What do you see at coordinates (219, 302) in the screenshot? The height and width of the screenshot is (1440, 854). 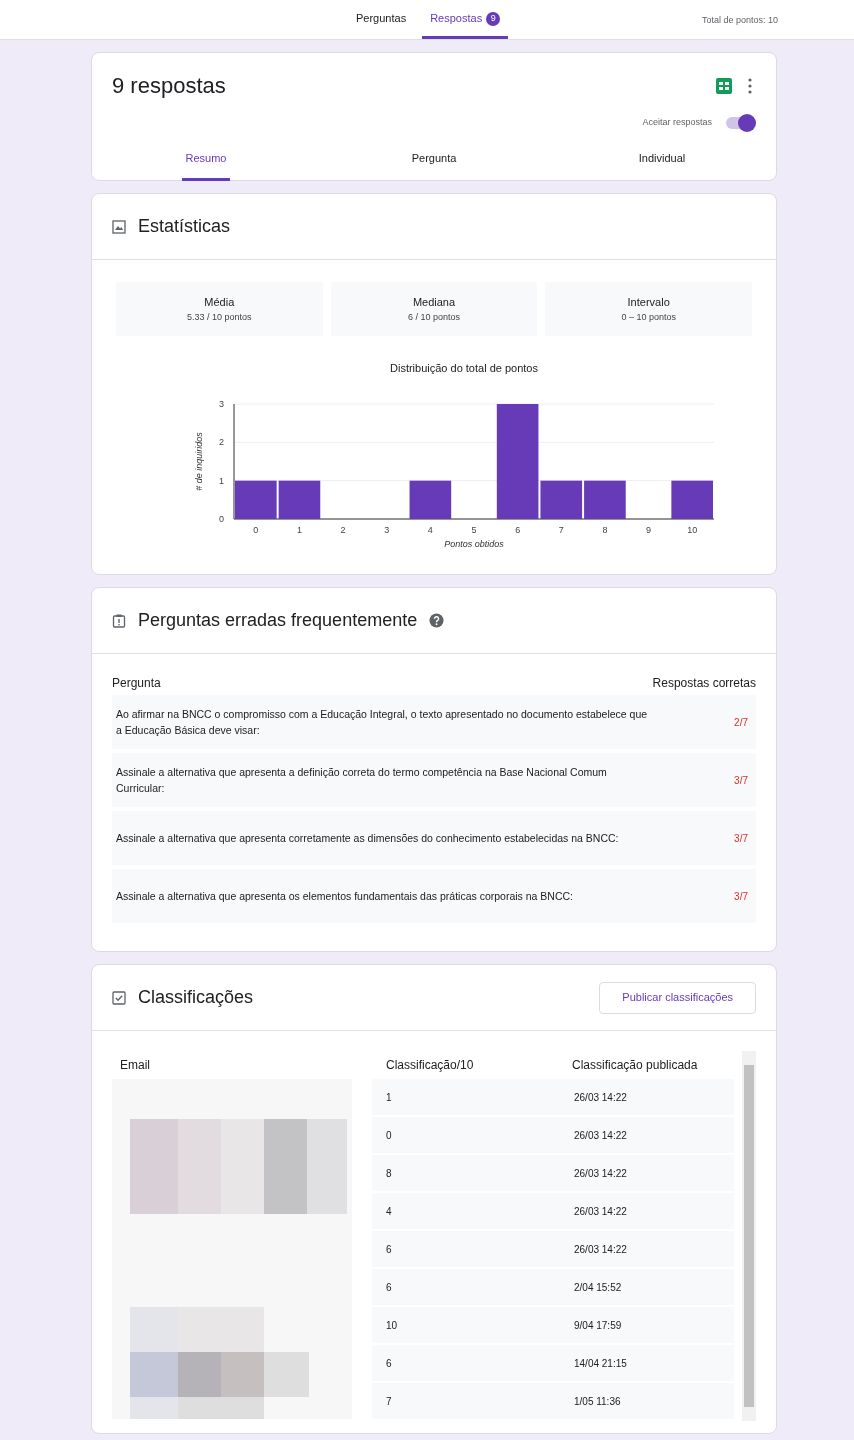 I see `stat-label: Média` at bounding box center [219, 302].